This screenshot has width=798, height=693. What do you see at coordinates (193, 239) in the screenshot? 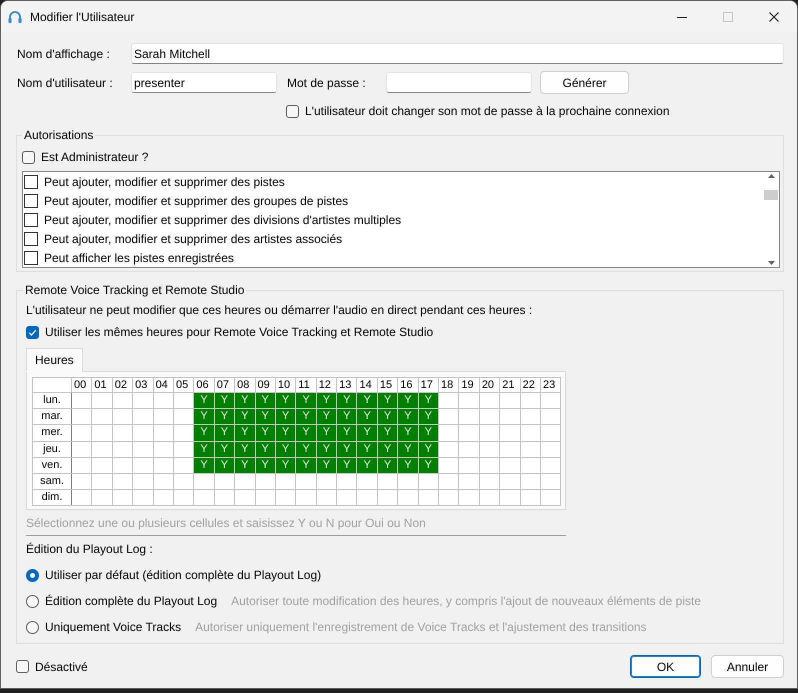
I see `permission-label: Peut ajouter, modifier et supprimer des artistes associés` at bounding box center [193, 239].